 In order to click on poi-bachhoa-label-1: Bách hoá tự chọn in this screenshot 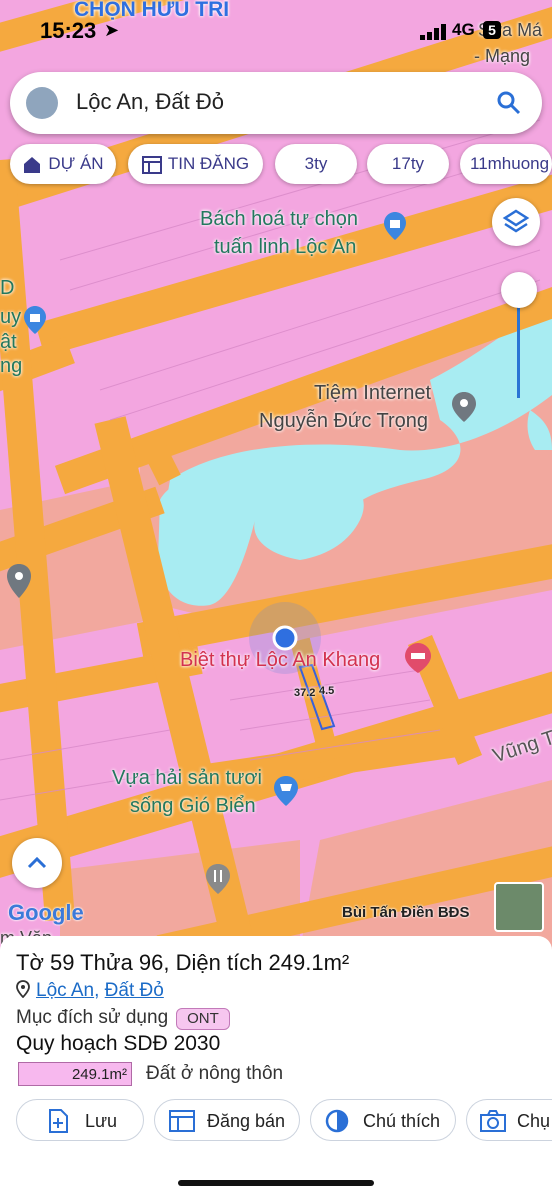, I will do `click(279, 219)`.